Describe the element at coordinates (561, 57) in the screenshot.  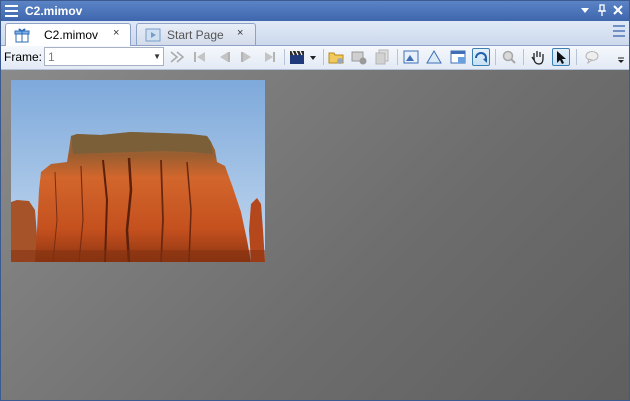
I see `pointer-icon` at that location.